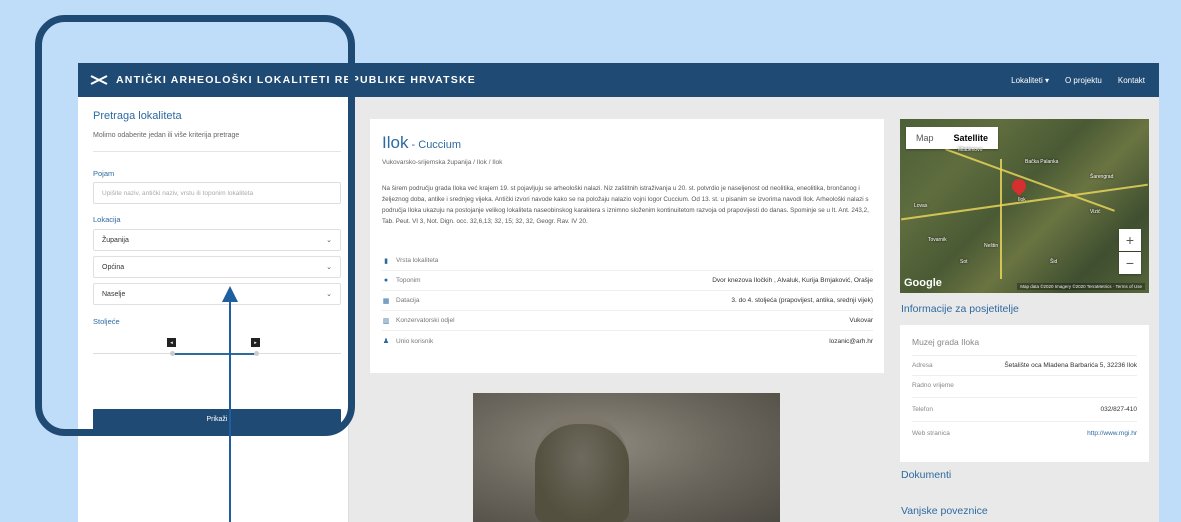 The height and width of the screenshot is (522, 1181). I want to click on zoom-out-button: −, so click(1130, 263).